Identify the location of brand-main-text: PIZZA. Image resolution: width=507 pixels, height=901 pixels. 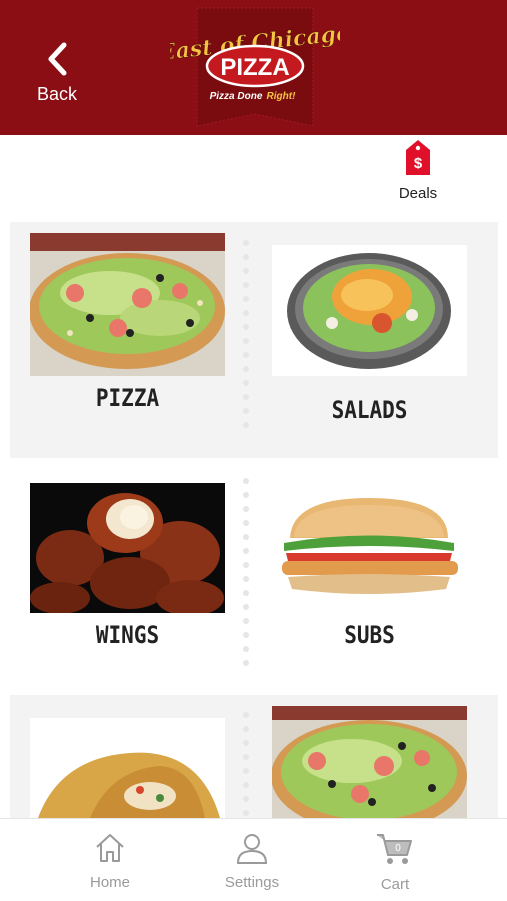
(254, 67).